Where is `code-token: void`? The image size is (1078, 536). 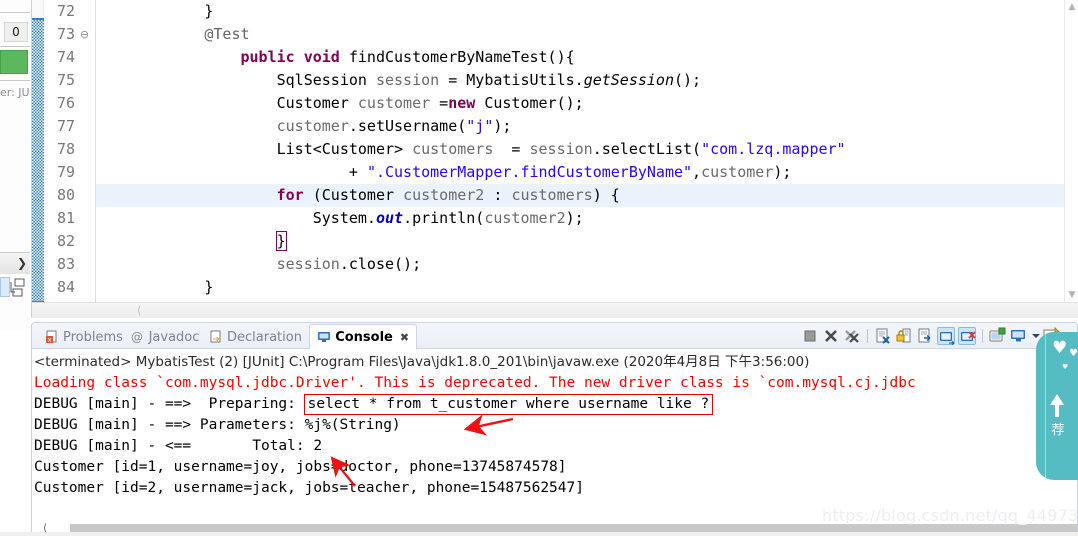 code-token: void is located at coordinates (321, 57).